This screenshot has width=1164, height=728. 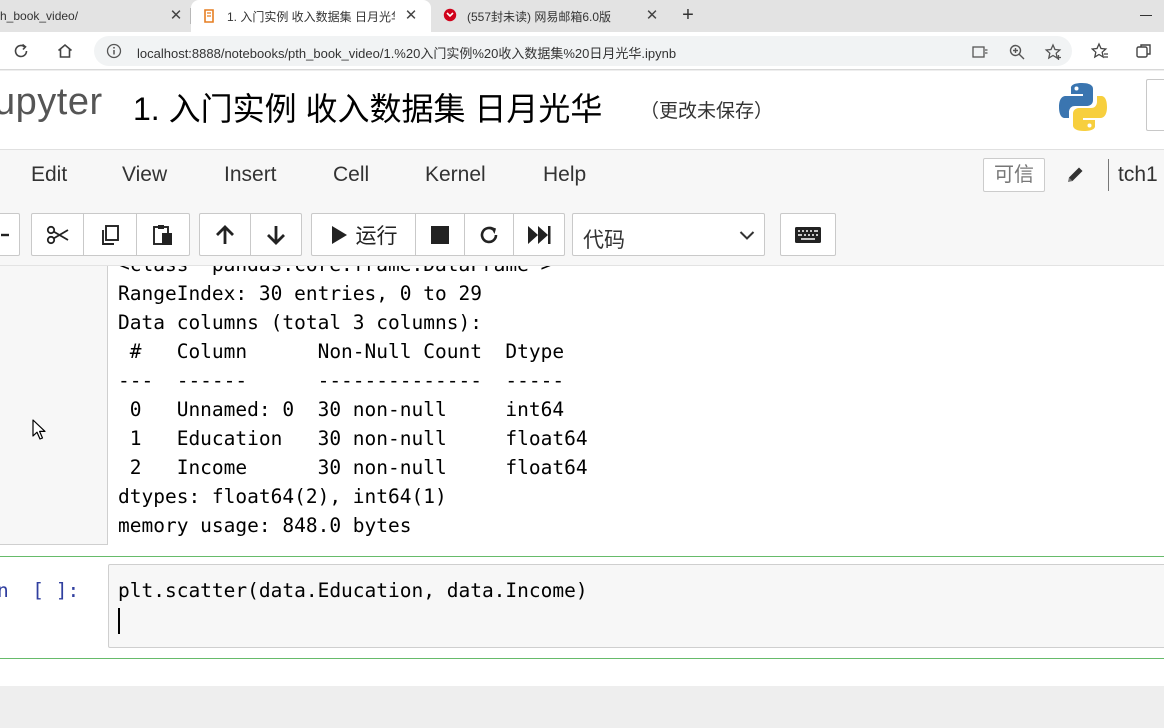 I want to click on output-prompt-area, so click(x=54, y=405).